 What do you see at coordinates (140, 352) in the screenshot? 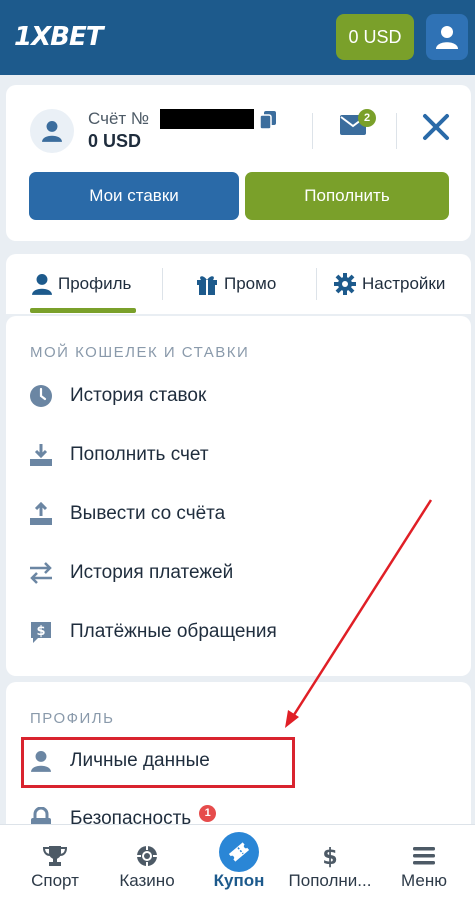
I see `section-title: МОЙ КОШЕЛЕК И СТАВКИ` at bounding box center [140, 352].